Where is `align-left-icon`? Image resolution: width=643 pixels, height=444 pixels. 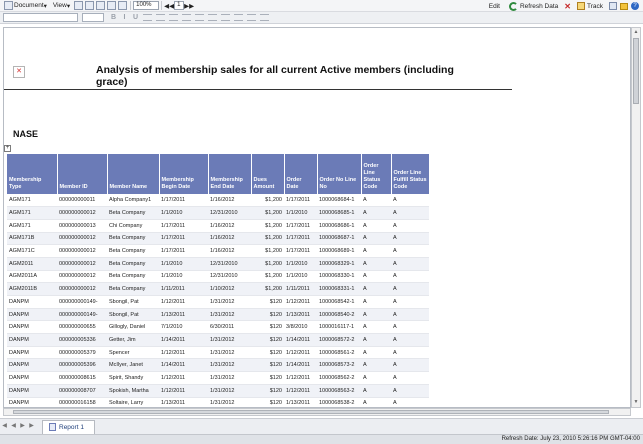 align-left-icon is located at coordinates (186, 17).